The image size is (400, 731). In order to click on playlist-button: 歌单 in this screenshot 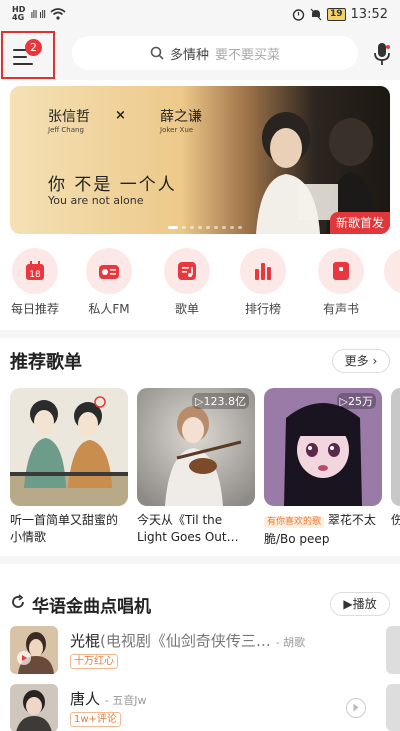, I will do `click(187, 282)`.